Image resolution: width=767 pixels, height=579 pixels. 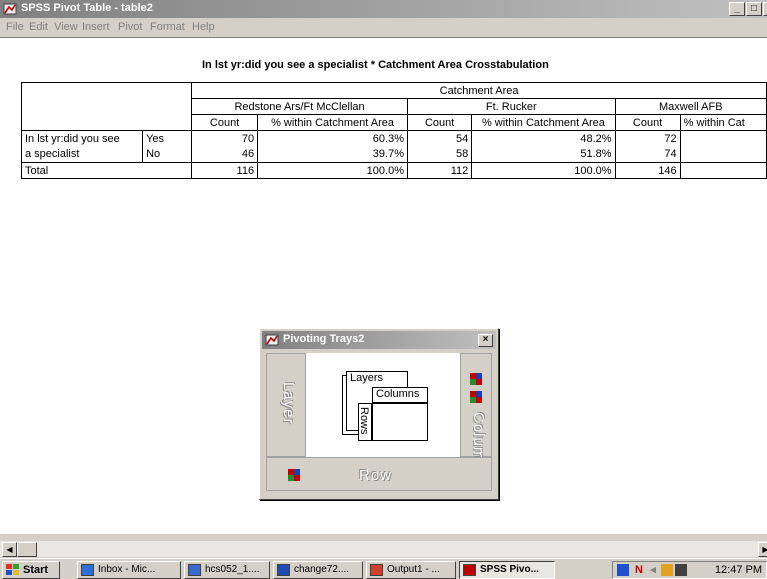 What do you see at coordinates (647, 138) in the screenshot?
I see `table-cell: 72` at bounding box center [647, 138].